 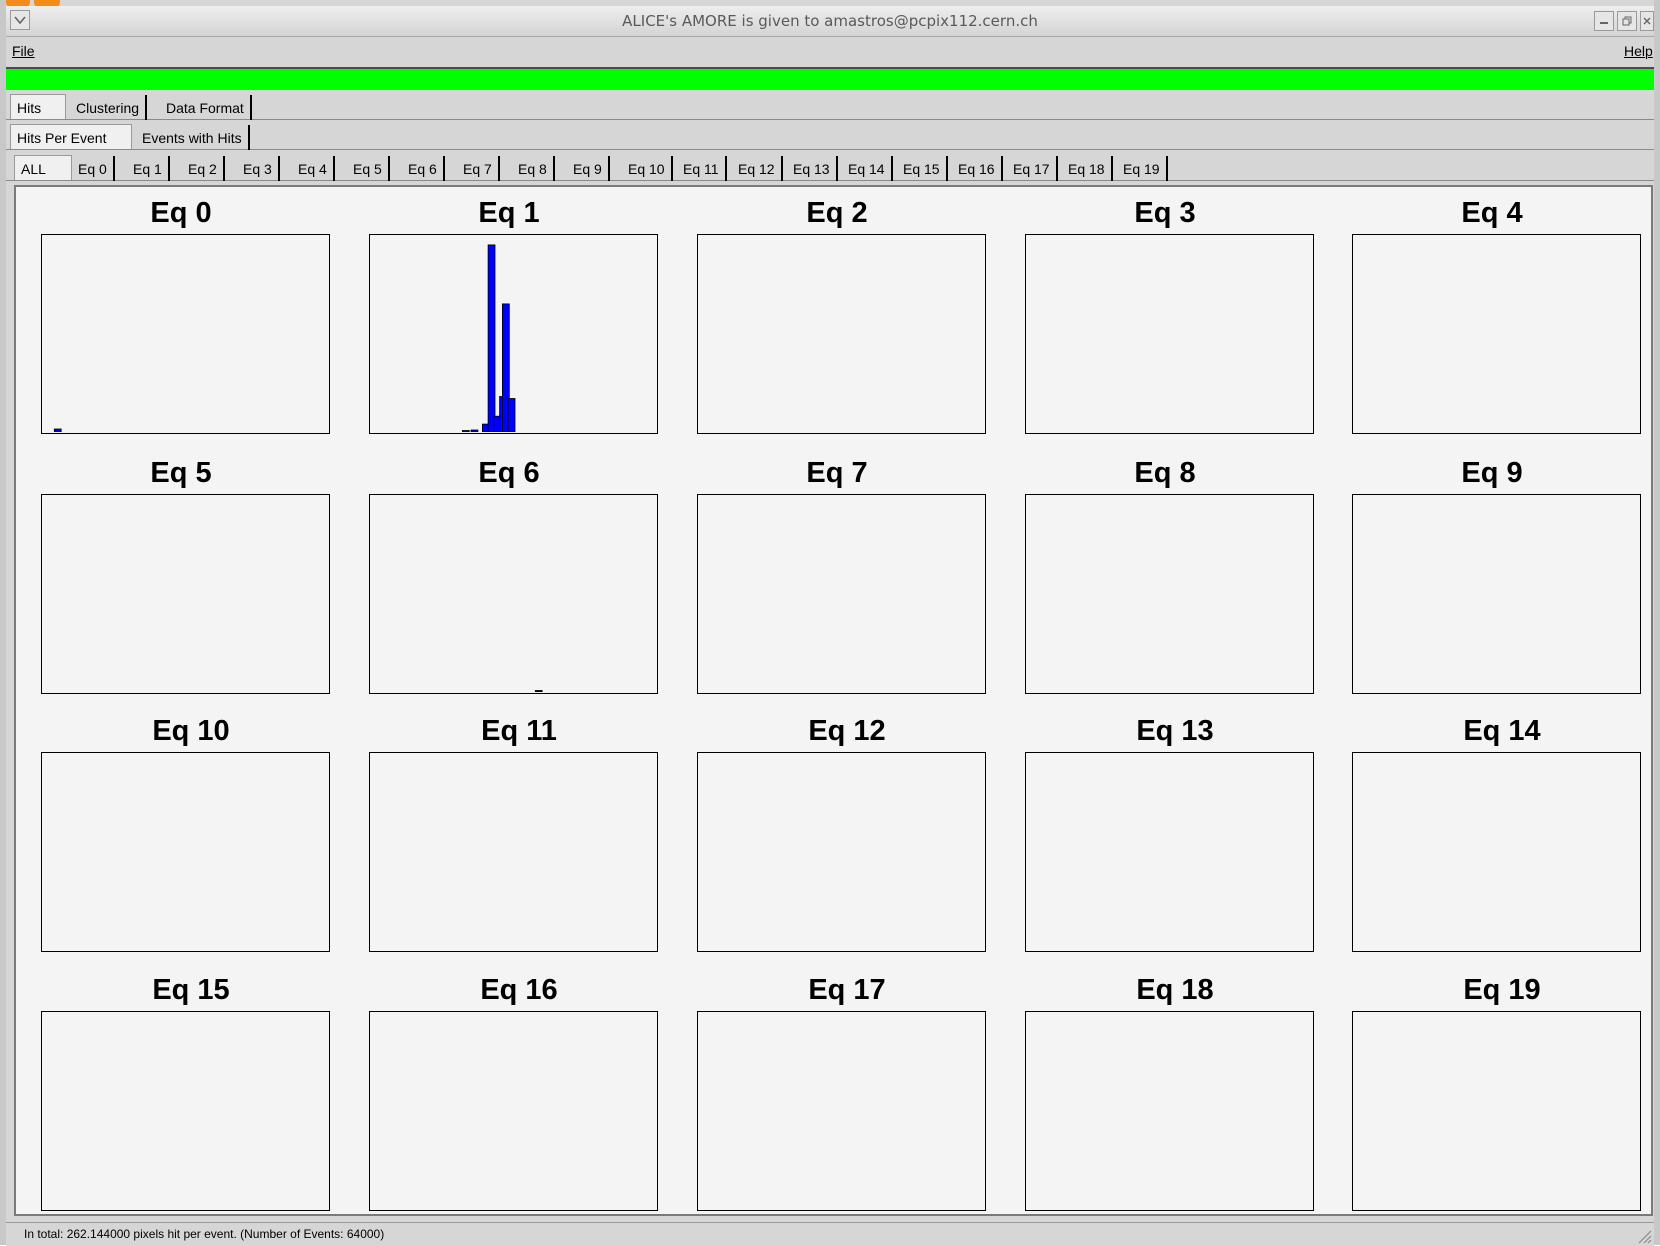 I want to click on tab-eq-15: Eq 15, so click(x=922, y=168).